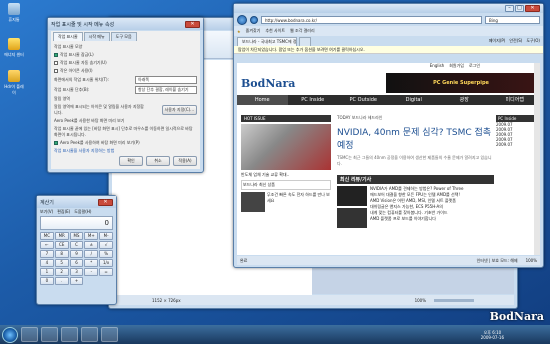 The height and width of the screenshot is (344, 550). I want to click on safety-menu: 안전(S), so click(515, 41).